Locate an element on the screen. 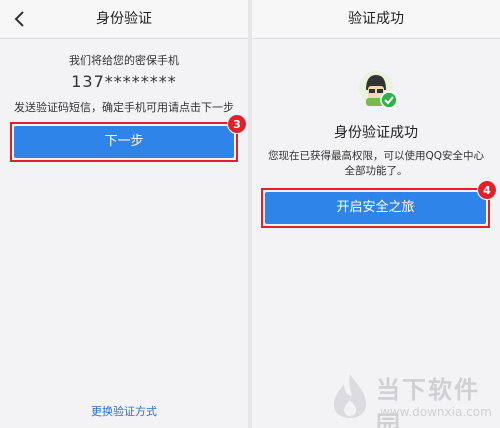  page-title: 身份验证 is located at coordinates (124, 19).